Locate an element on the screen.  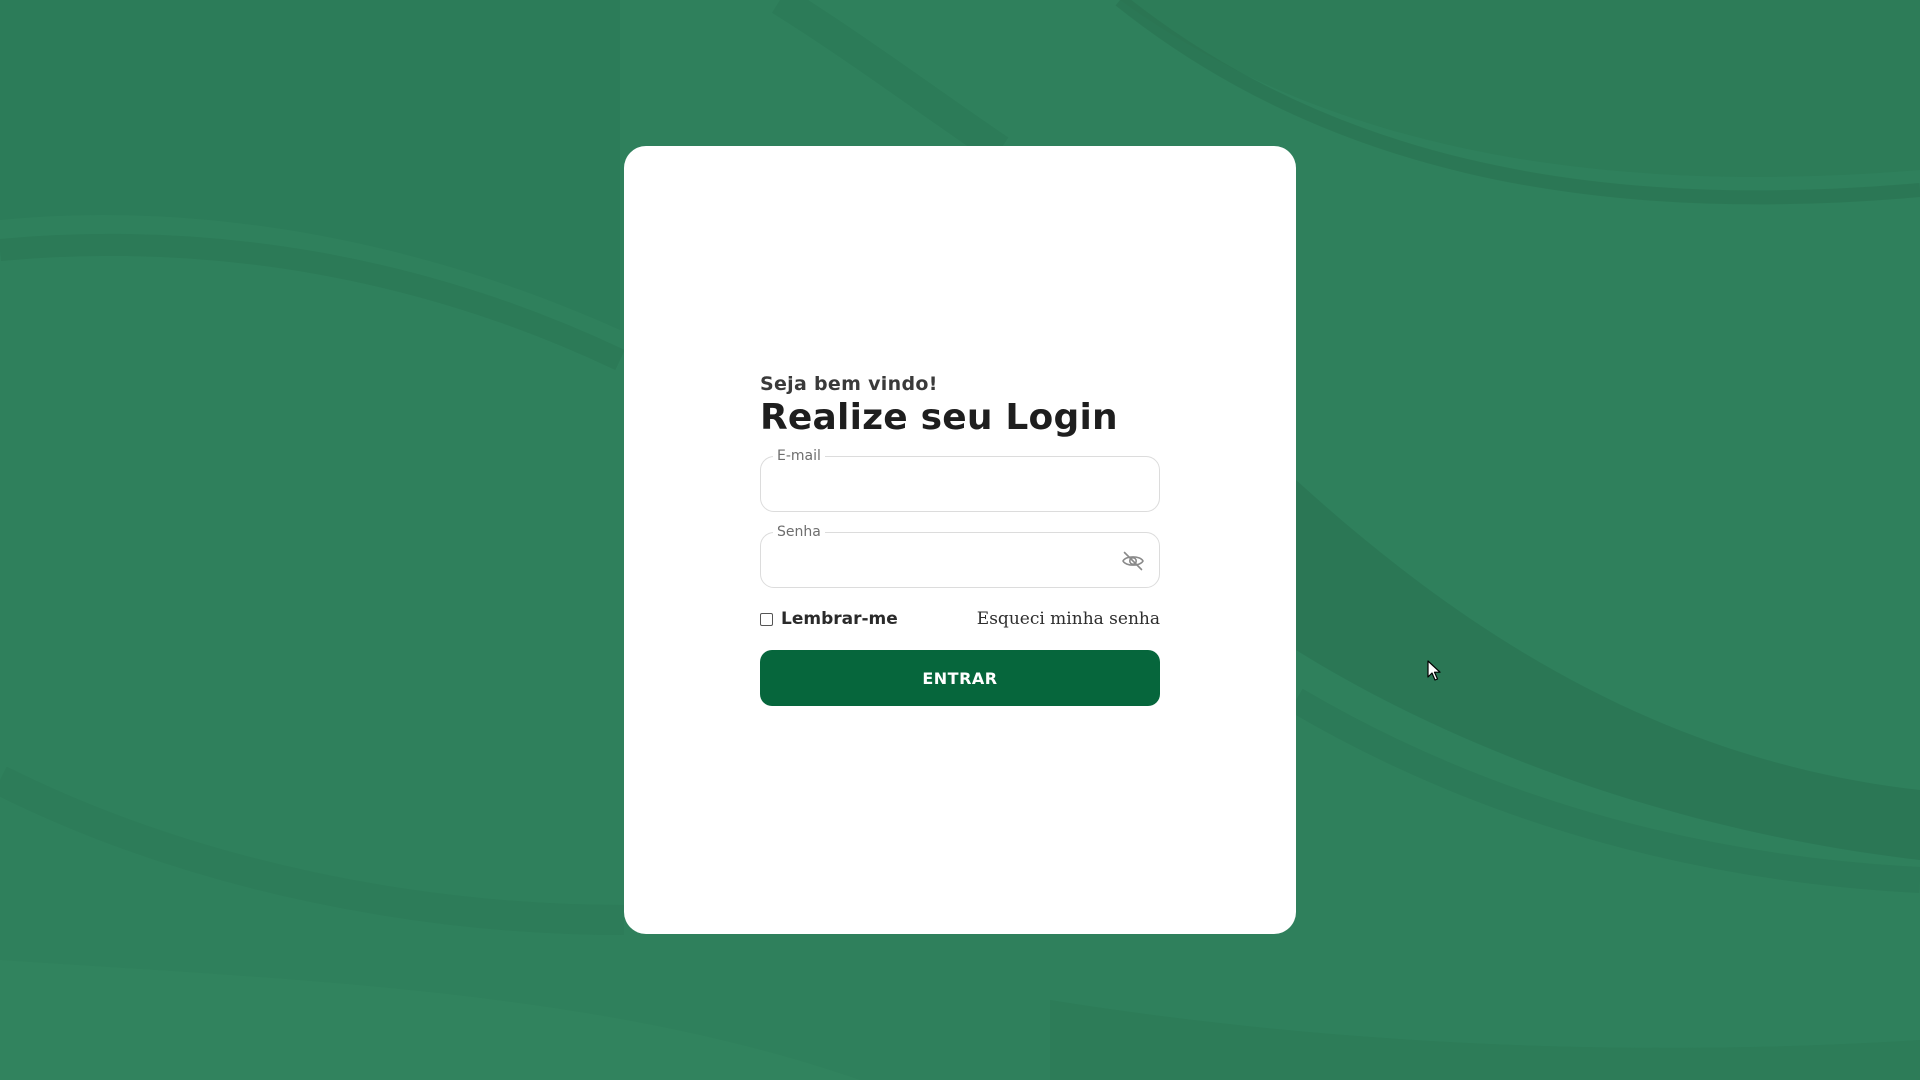
remember-me-toggle: Lembrar-me is located at coordinates (829, 619).